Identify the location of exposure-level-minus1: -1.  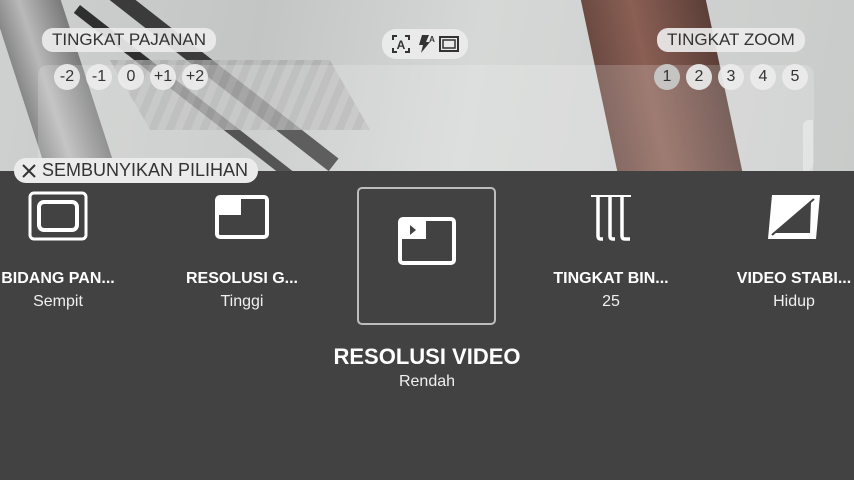
(99, 77).